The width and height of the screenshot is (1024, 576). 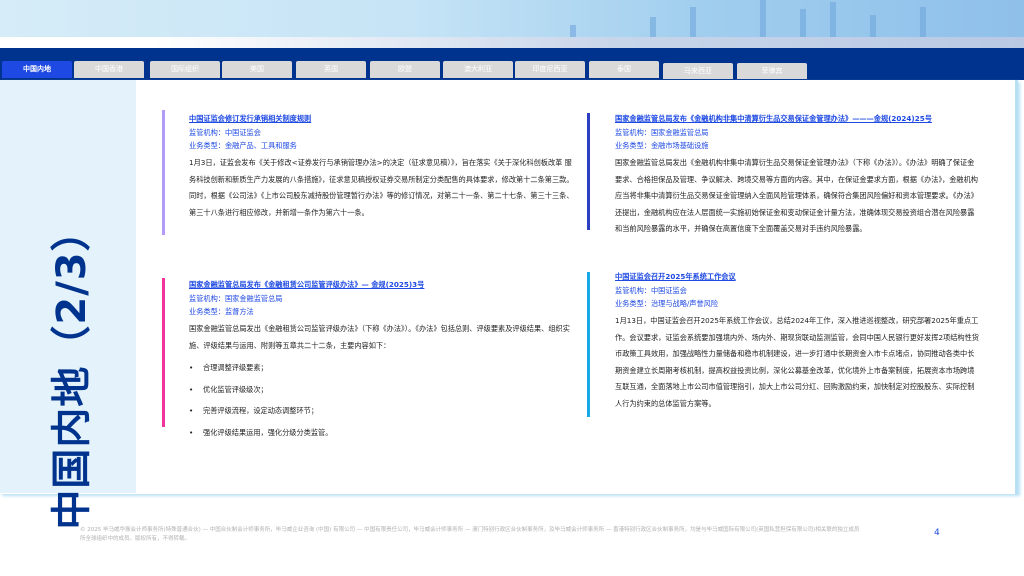 What do you see at coordinates (221, 311) in the screenshot?
I see `business-type: 业务类型：监督方法` at bounding box center [221, 311].